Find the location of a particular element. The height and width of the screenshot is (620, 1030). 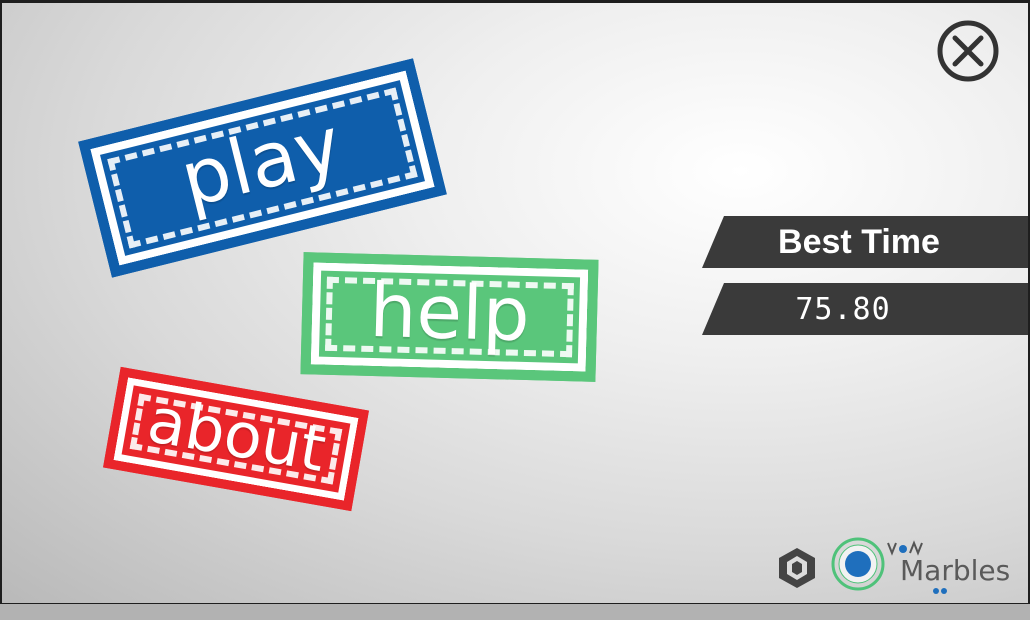

marbles-logo-label: Marbles is located at coordinates (955, 570).